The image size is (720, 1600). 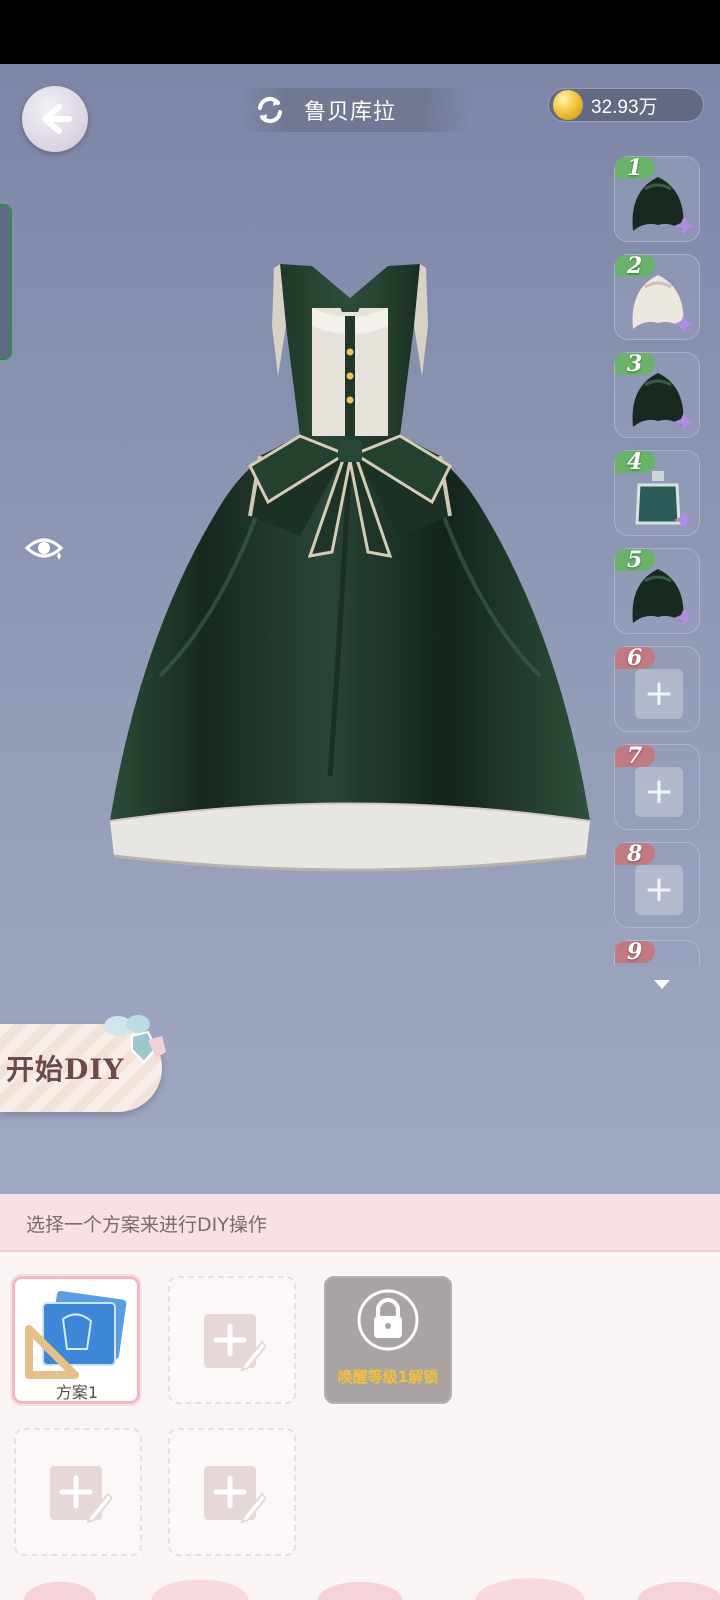 What do you see at coordinates (657, 953) in the screenshot?
I see `slot-9: 9` at bounding box center [657, 953].